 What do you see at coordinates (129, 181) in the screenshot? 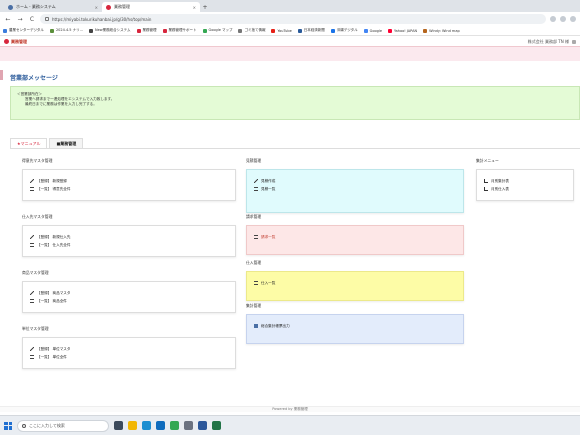
I see `customer-register-link: 【登録】 新規登録` at bounding box center [129, 181].